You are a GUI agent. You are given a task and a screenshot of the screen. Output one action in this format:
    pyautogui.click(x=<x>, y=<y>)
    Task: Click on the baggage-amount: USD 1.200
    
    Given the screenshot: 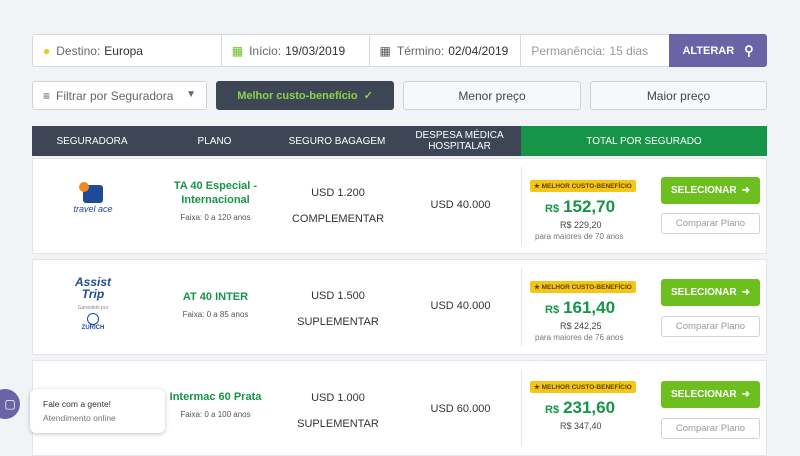 What is the action you would take?
    pyautogui.click(x=338, y=193)
    